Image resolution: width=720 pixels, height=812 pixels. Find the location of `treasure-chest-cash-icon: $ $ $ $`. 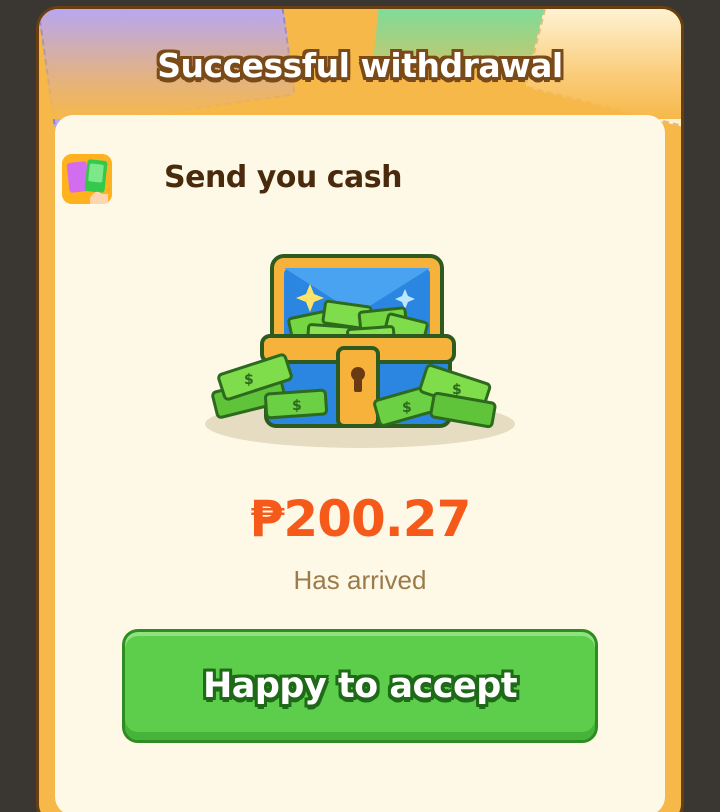

treasure-chest-cash-icon: $ $ $ $ is located at coordinates (360, 354).